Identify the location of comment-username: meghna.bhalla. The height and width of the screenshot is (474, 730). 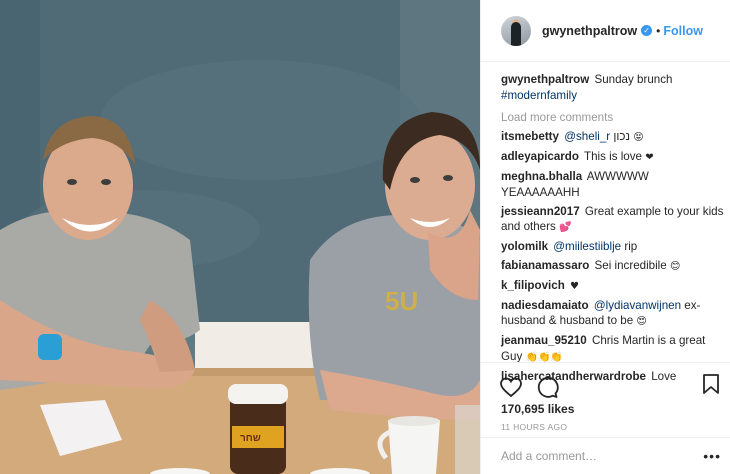
(541, 176).